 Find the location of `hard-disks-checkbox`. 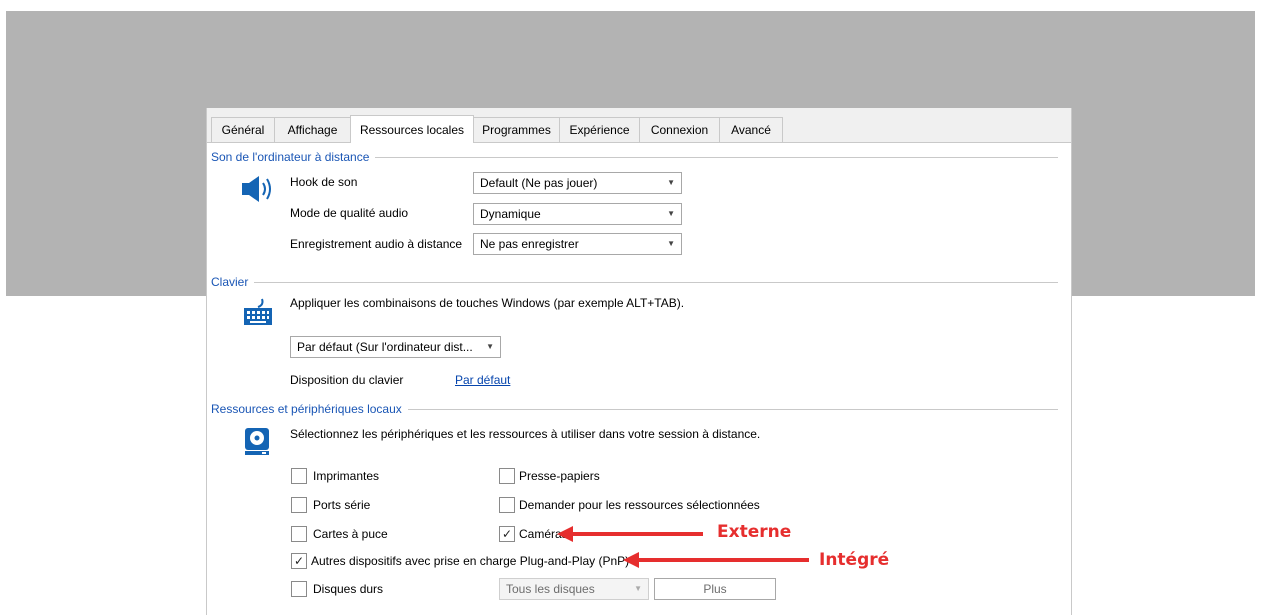

hard-disks-checkbox is located at coordinates (299, 589).